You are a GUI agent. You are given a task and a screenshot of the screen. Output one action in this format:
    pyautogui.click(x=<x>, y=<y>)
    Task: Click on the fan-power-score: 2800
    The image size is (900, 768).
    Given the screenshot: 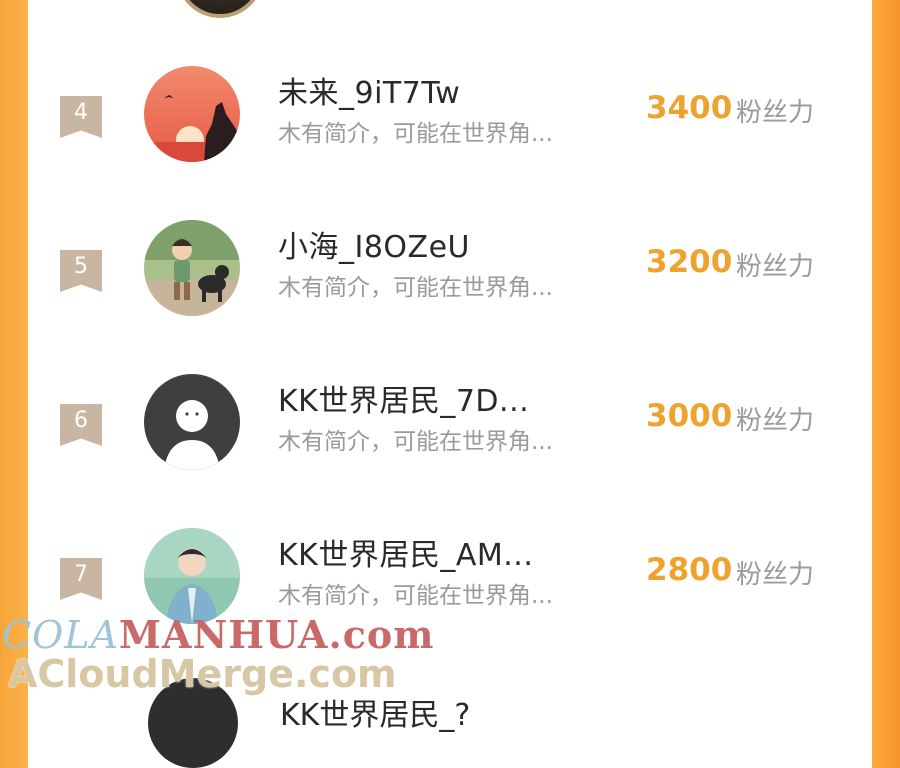 What is the action you would take?
    pyautogui.click(x=689, y=570)
    